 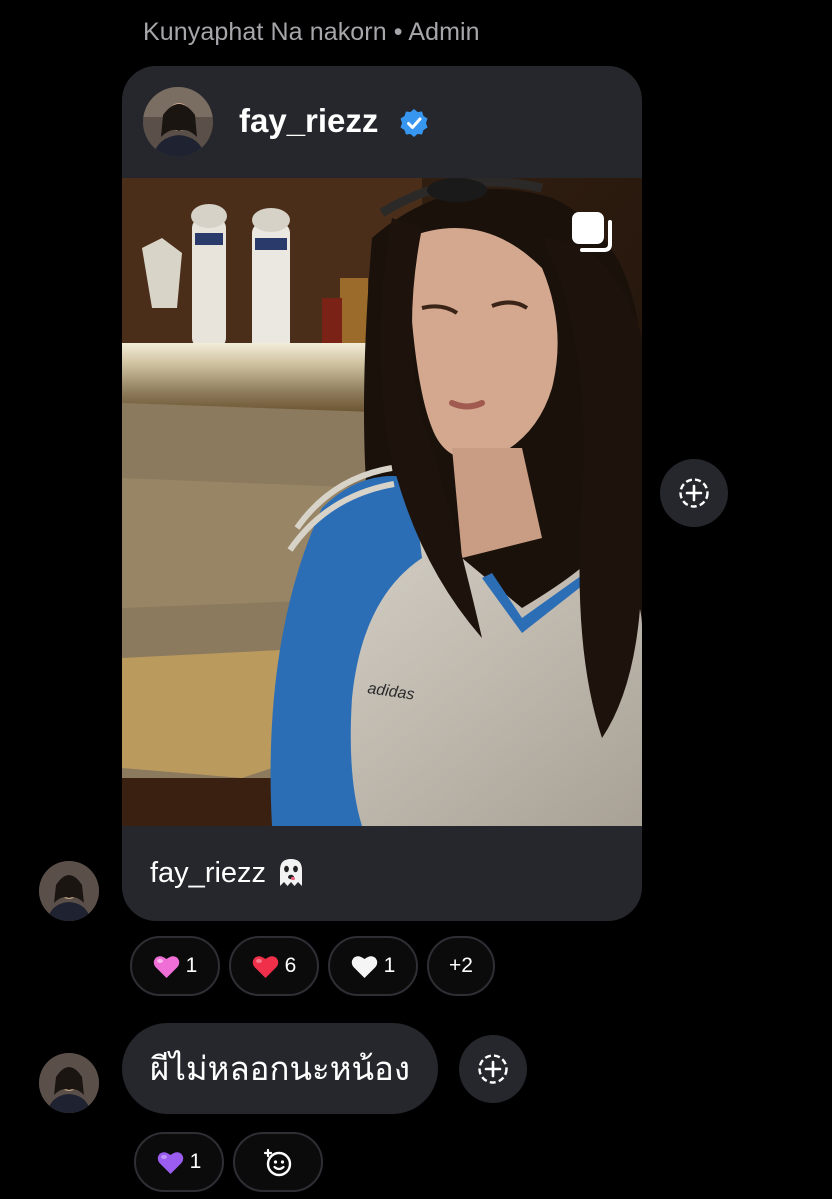 I want to click on ghost-emoji-icon, so click(x=291, y=872).